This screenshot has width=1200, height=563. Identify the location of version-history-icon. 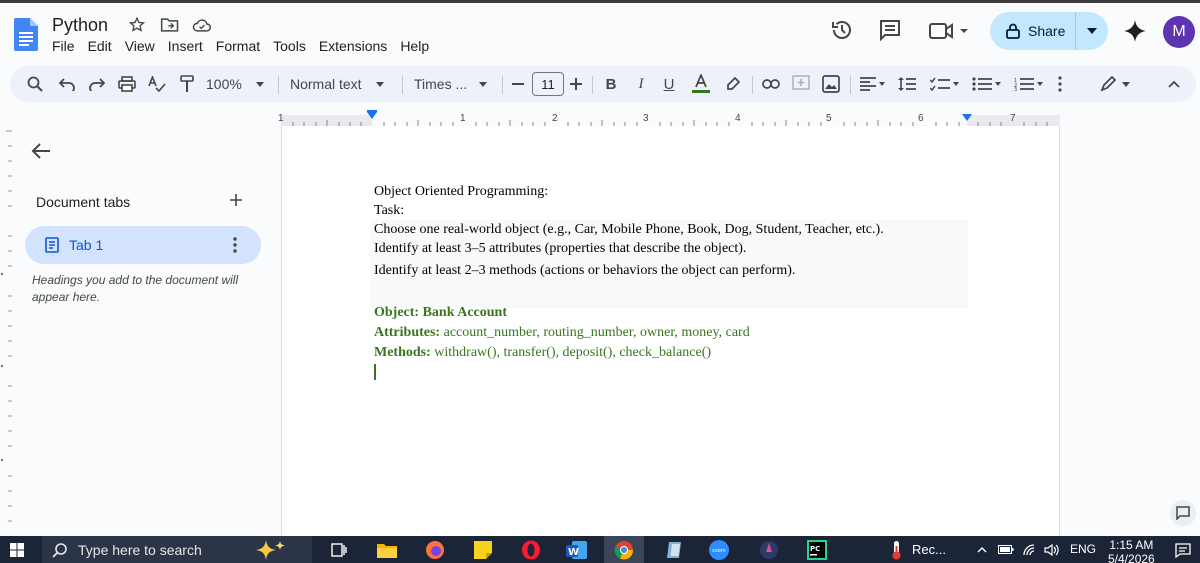
(842, 30).